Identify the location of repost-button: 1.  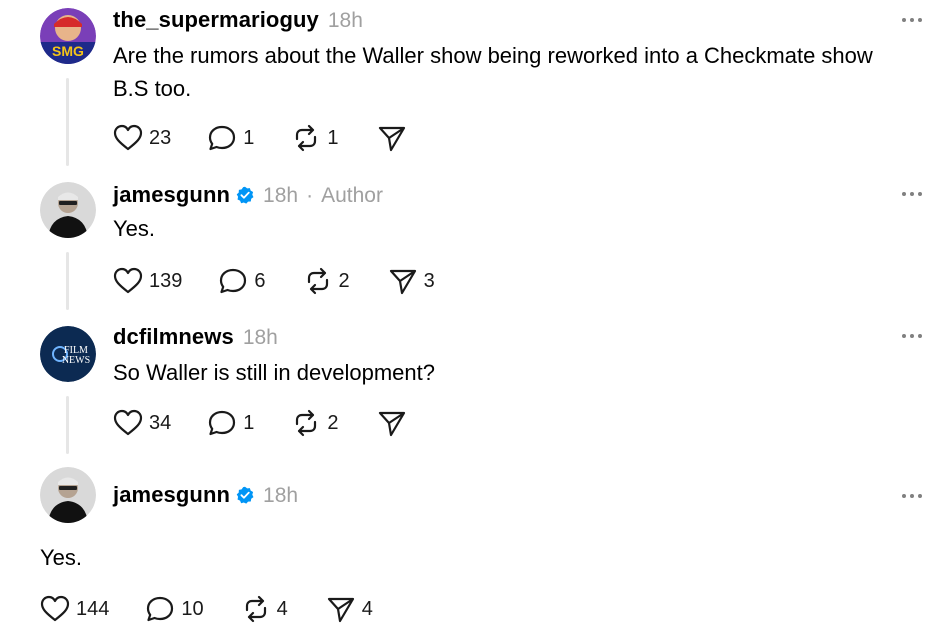
(315, 138).